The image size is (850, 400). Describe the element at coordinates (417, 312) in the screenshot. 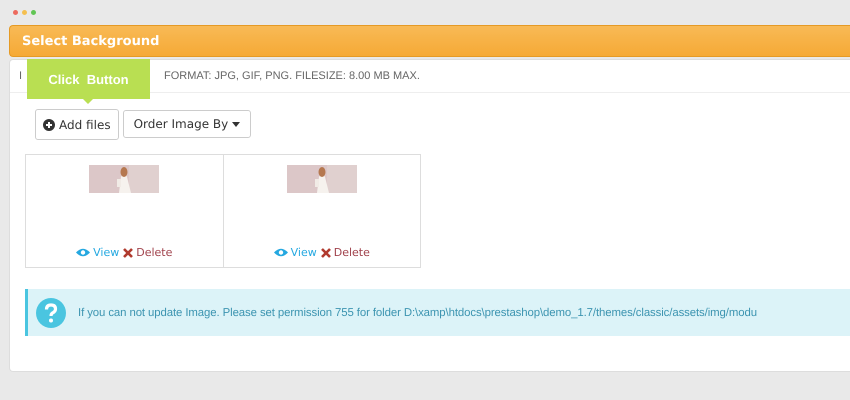

I see `alert-text: If you can not update Image. Please set permission 755 for folder D:\xamp\htdocs\prestashop\demo_1.7/themes/classic/assets/img/modu` at that location.